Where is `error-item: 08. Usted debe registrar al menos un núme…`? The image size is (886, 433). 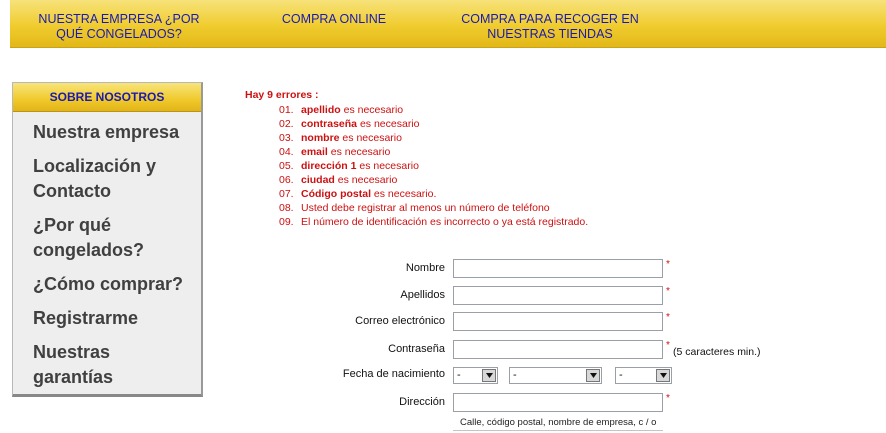 error-item: 08. Usted debe registrar al menos un núme… is located at coordinates (416, 208).